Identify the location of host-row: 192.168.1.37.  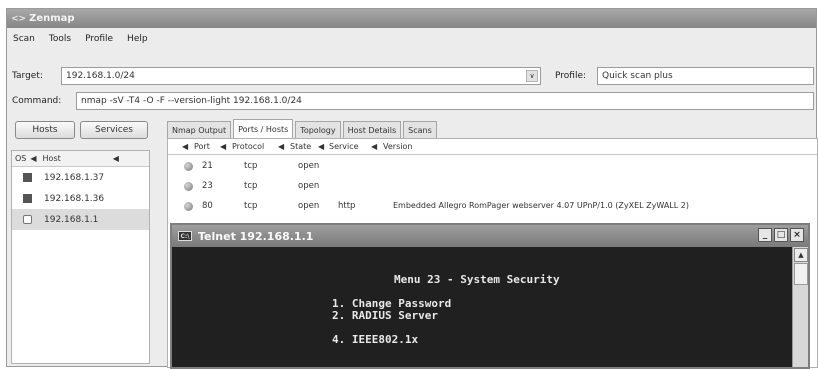
(80, 177).